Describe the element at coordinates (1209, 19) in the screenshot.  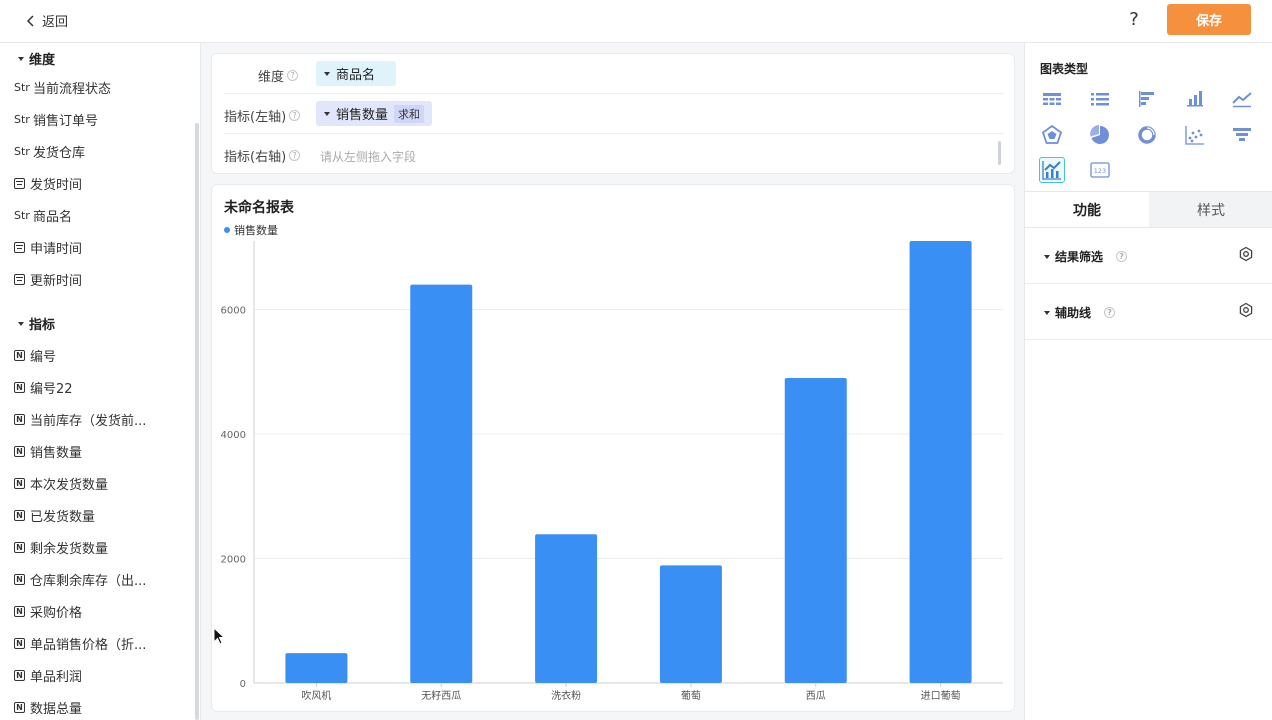
I see `save-button: 保存` at that location.